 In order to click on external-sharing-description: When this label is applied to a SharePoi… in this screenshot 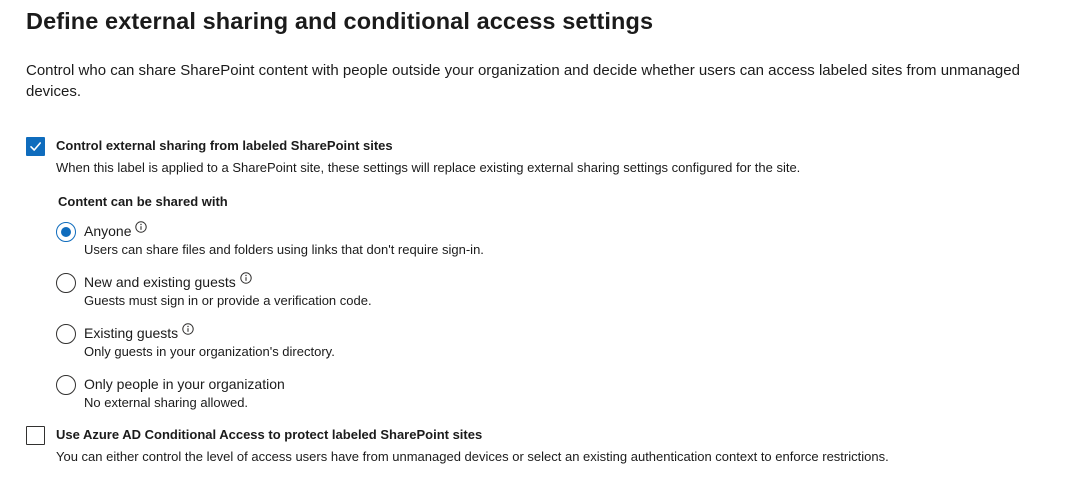, I will do `click(428, 167)`.